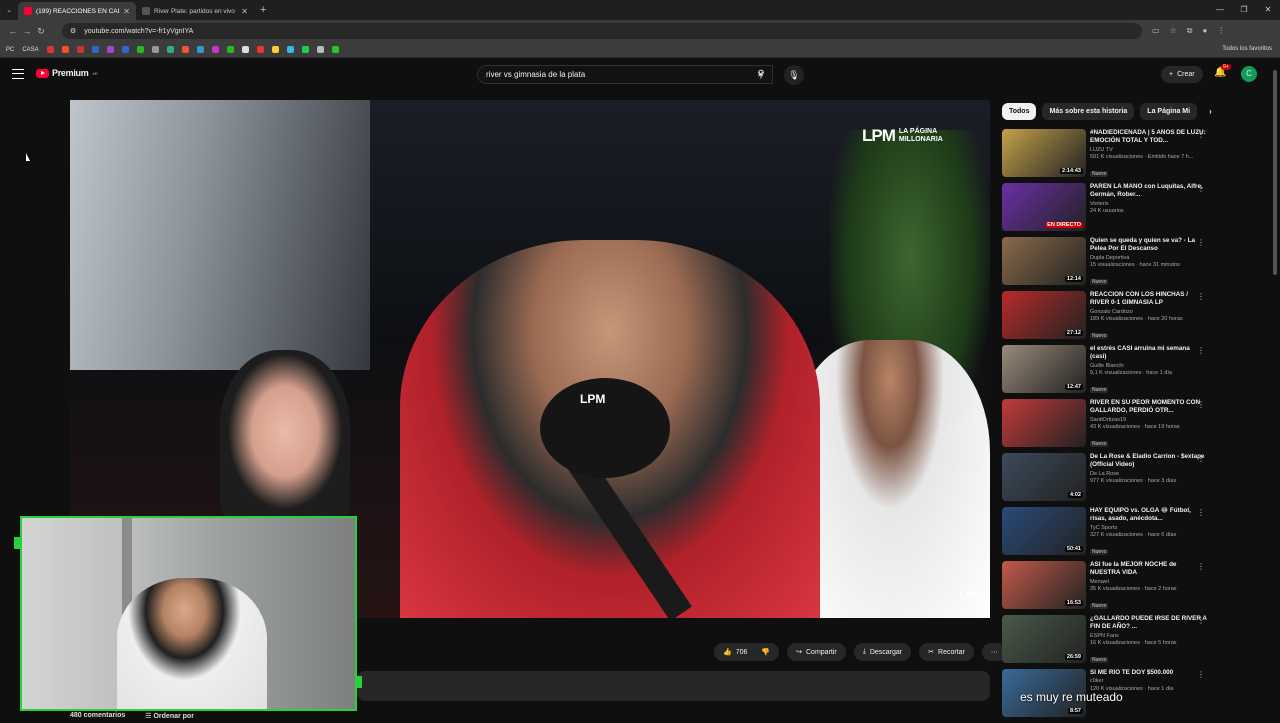  I want to click on minimize-icon: —, so click(1220, 10).